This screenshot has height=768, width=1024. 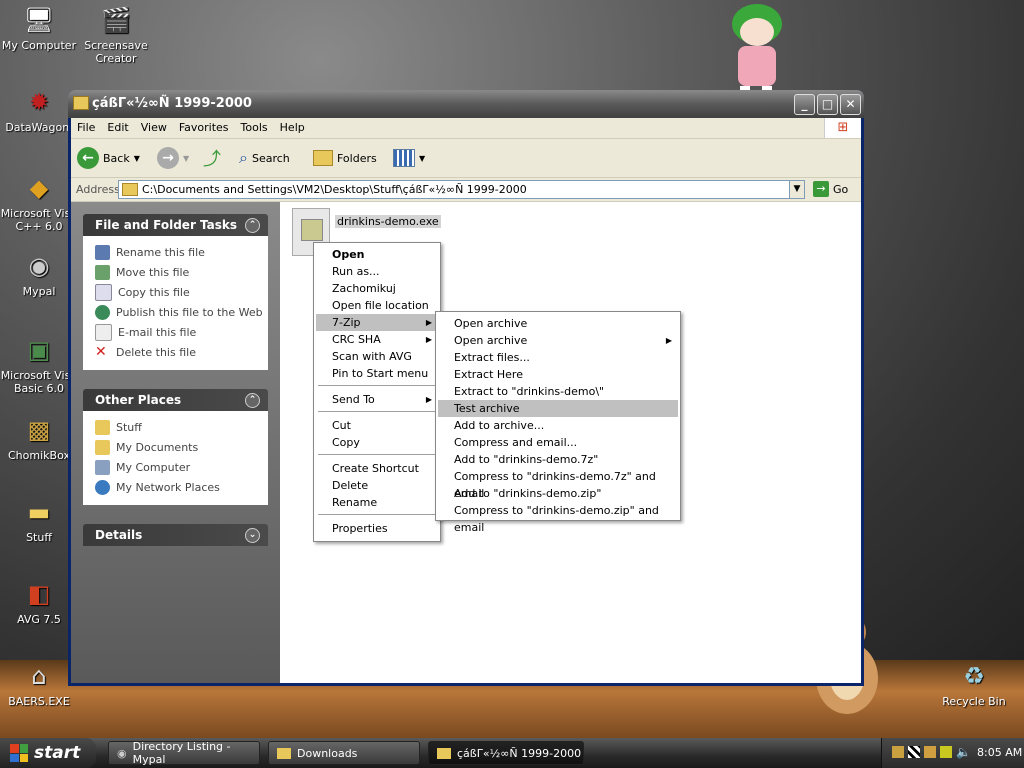 What do you see at coordinates (116, 35) in the screenshot?
I see `desktop-icon-screensave-creator: 🎬 Screensave Creator` at bounding box center [116, 35].